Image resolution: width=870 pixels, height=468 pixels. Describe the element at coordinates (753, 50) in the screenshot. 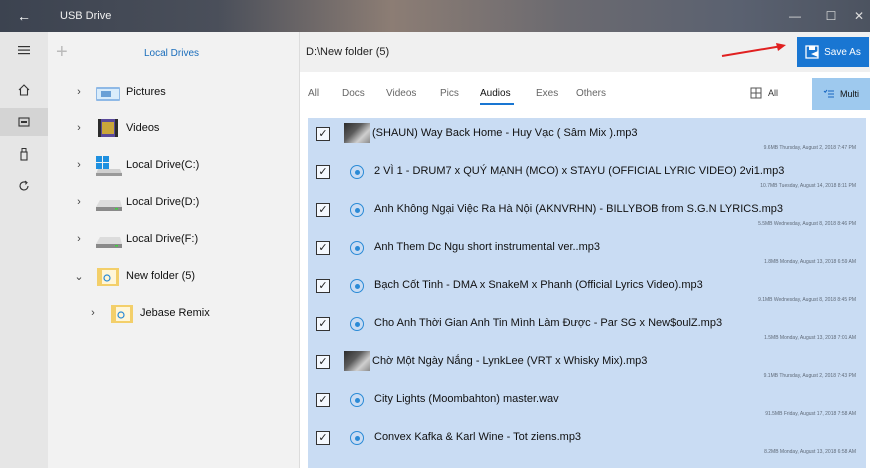

I see `red-arrow-annotation-icon` at that location.